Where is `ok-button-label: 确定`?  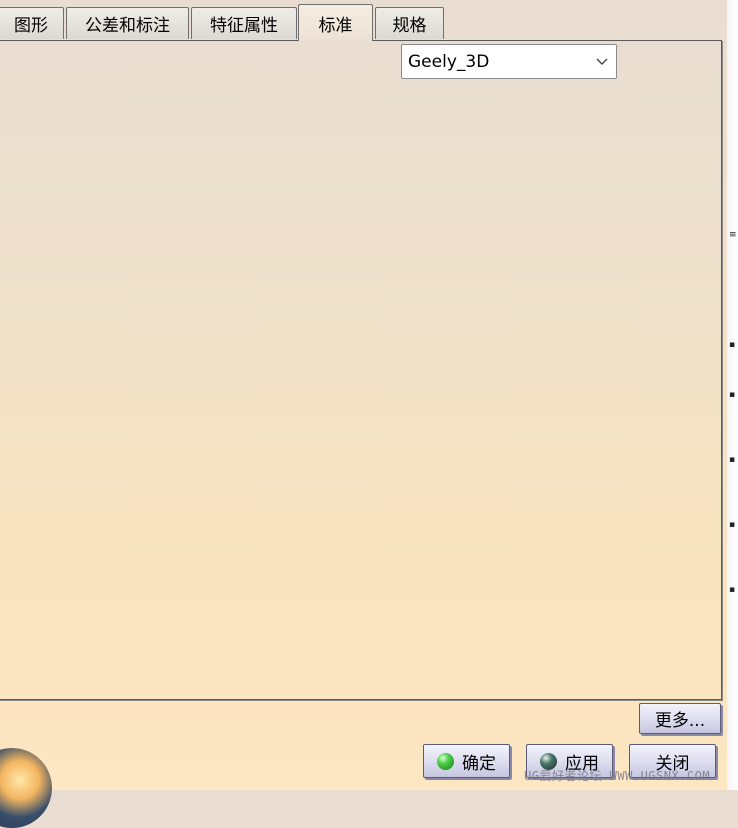 ok-button-label: 确定 is located at coordinates (479, 763).